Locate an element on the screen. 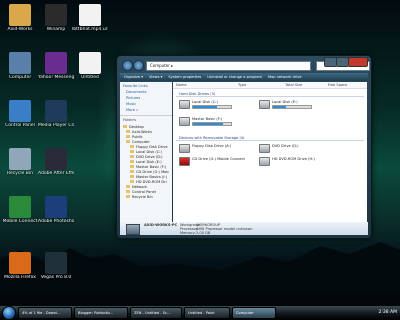  desktop-icon: Control Panel is located at coordinates (20, 114).